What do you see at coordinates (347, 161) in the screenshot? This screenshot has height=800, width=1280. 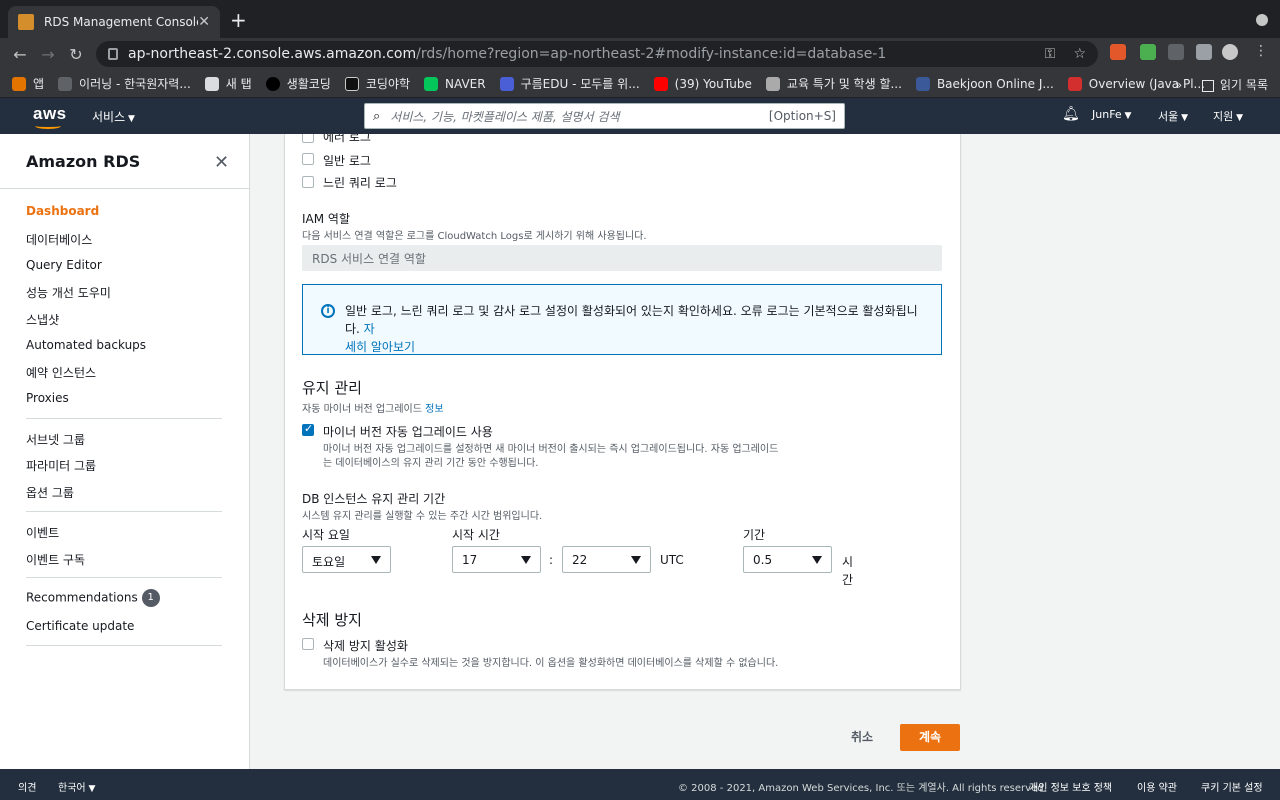 I see `general-log-label: 일반 로그` at bounding box center [347, 161].